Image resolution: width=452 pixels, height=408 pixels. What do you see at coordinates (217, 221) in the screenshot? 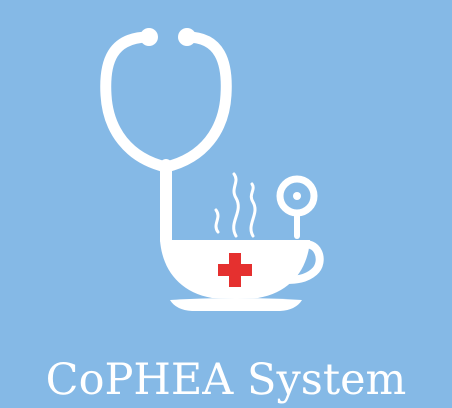
I see `steam-left` at bounding box center [217, 221].